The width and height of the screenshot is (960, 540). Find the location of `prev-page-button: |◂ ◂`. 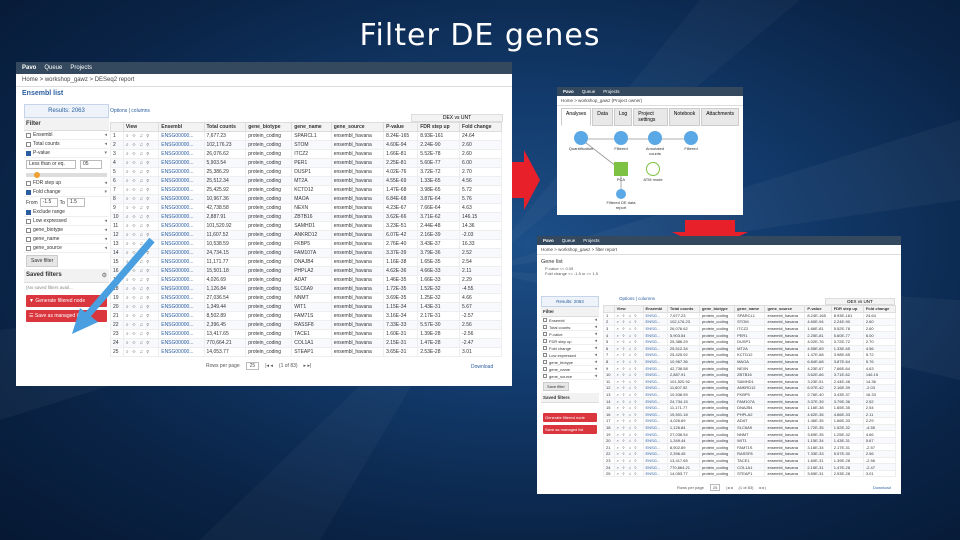

prev-page-button: |◂ ◂ is located at coordinates (269, 366).